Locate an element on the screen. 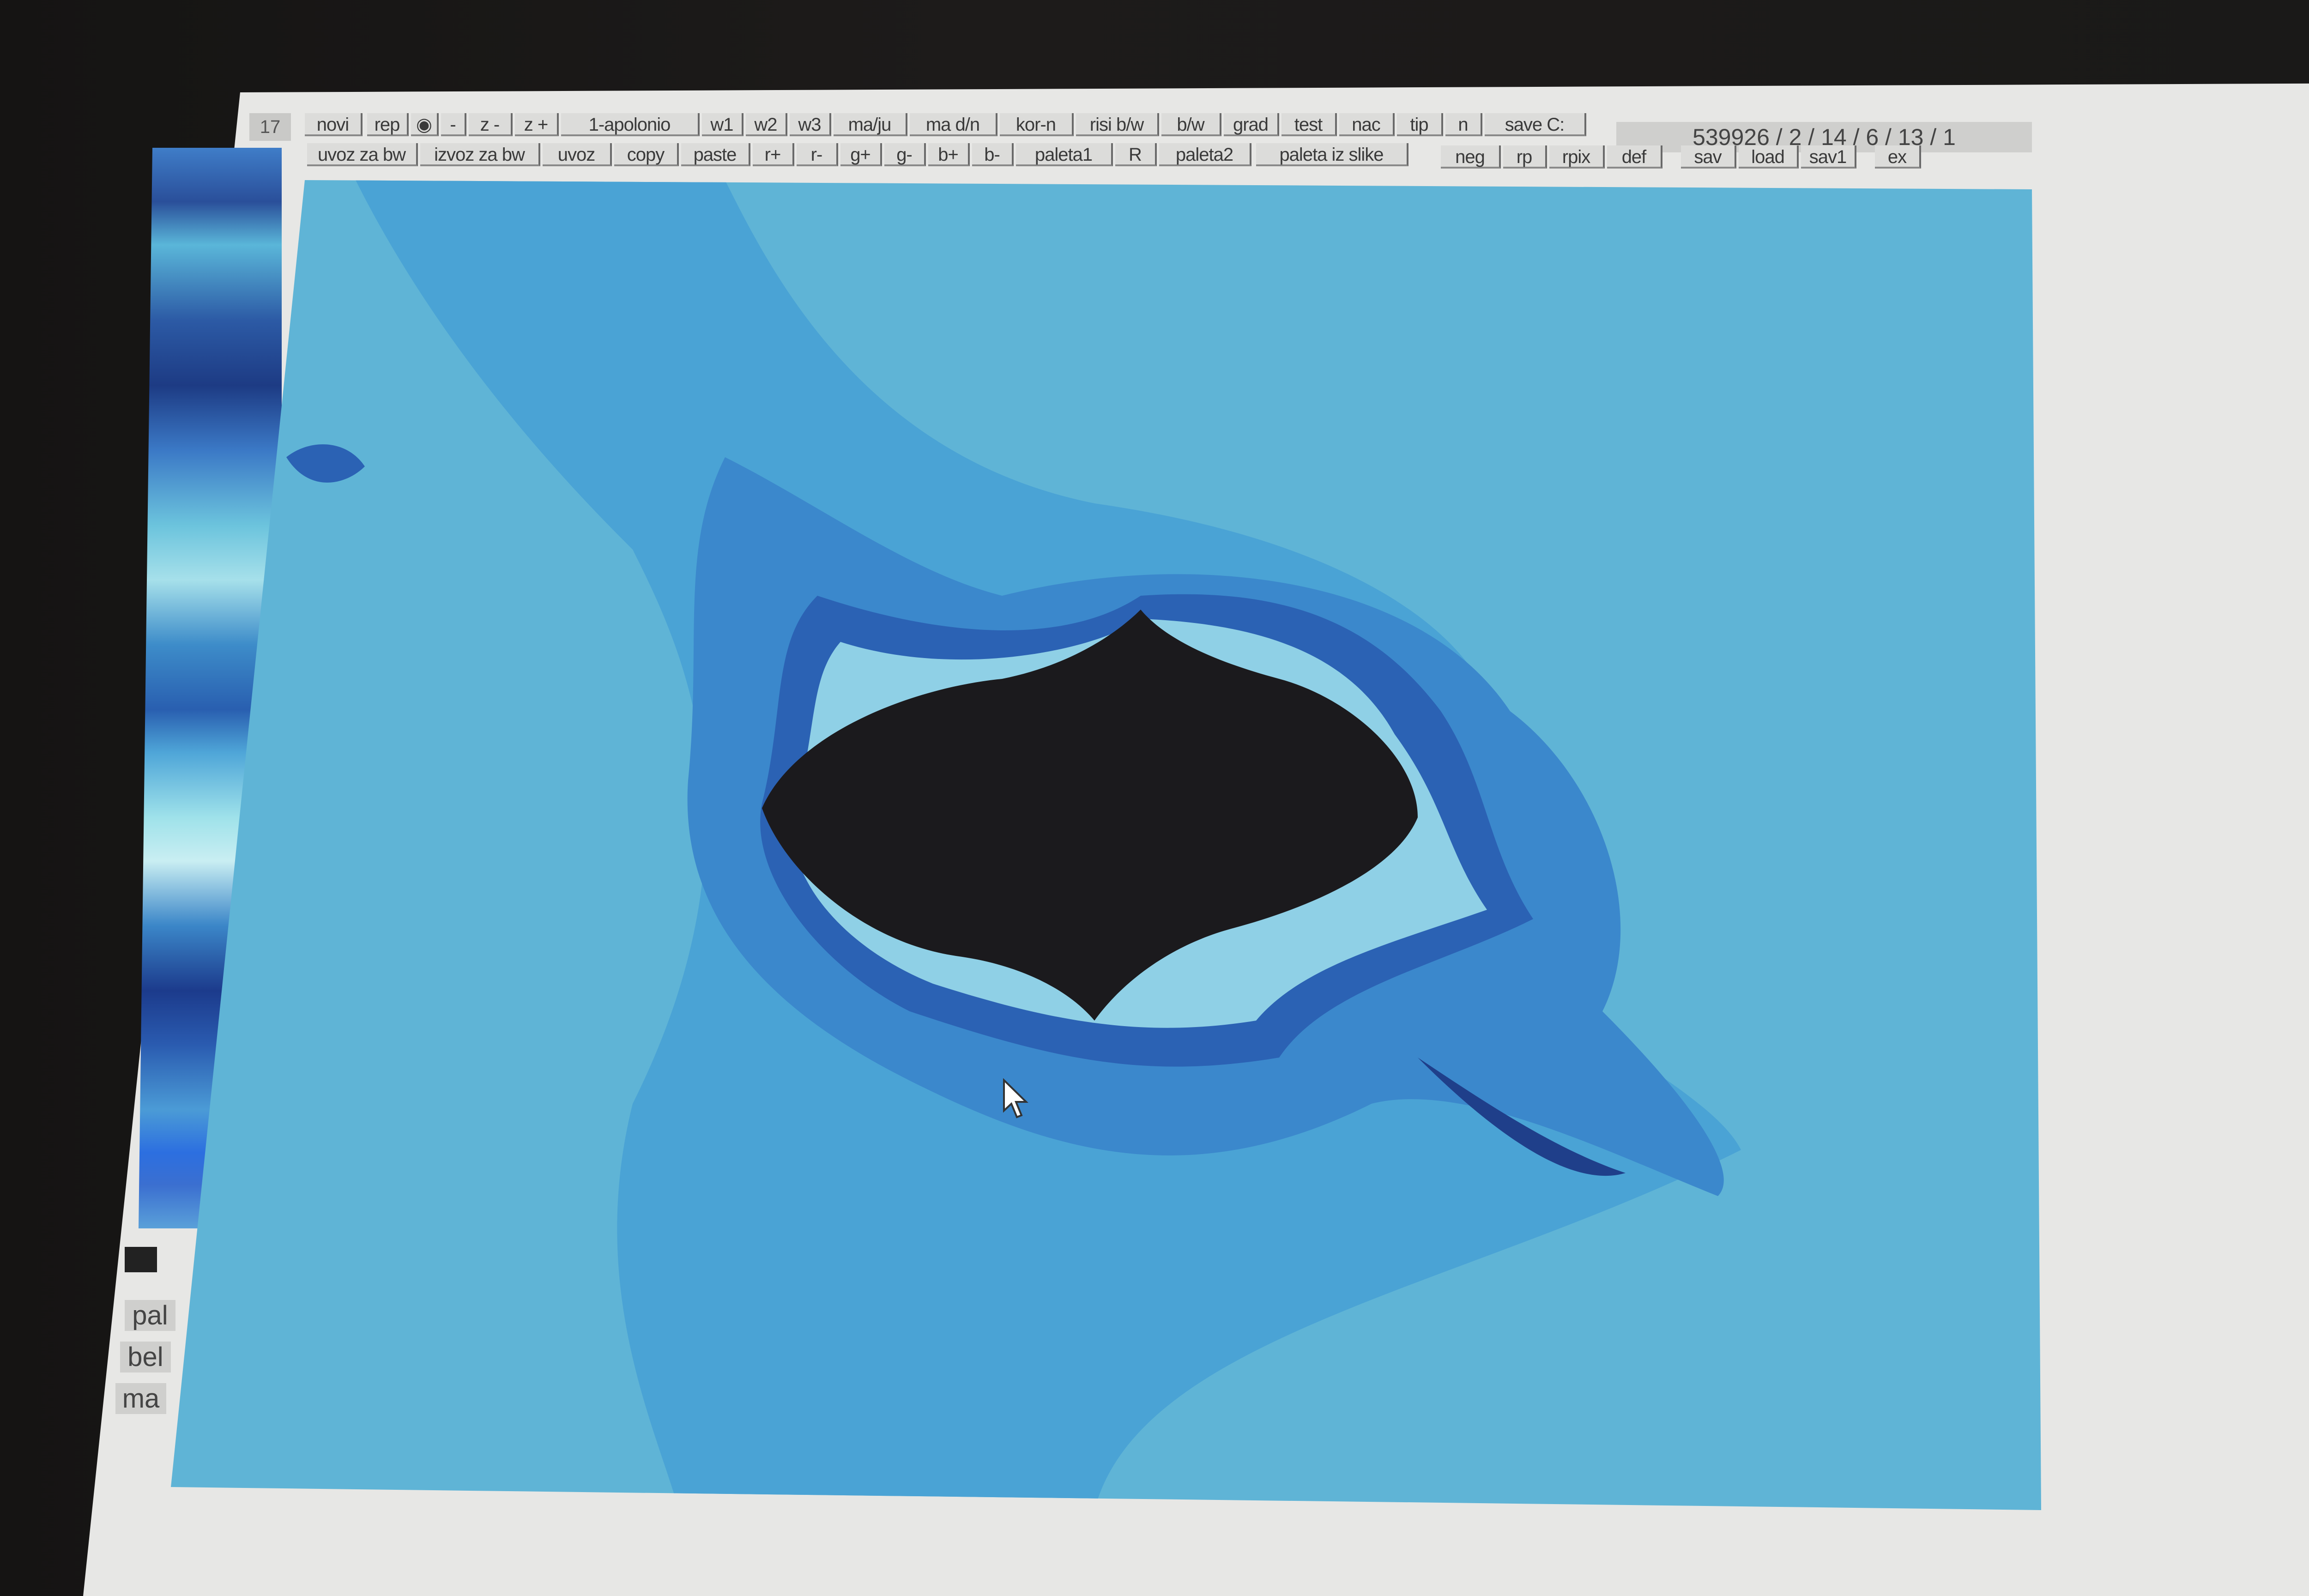  grad-button: grad is located at coordinates (1252, 124).